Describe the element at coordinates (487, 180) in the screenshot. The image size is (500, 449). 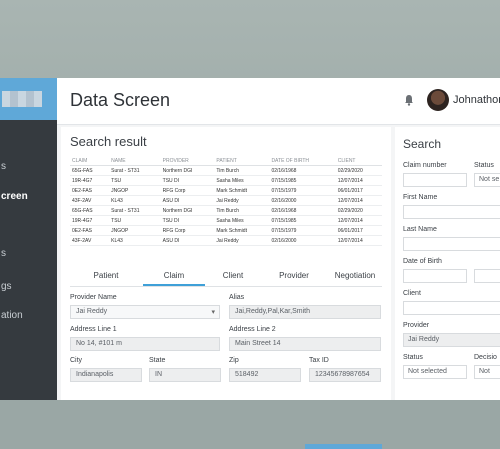
I see `status-top-select: Not se` at that location.